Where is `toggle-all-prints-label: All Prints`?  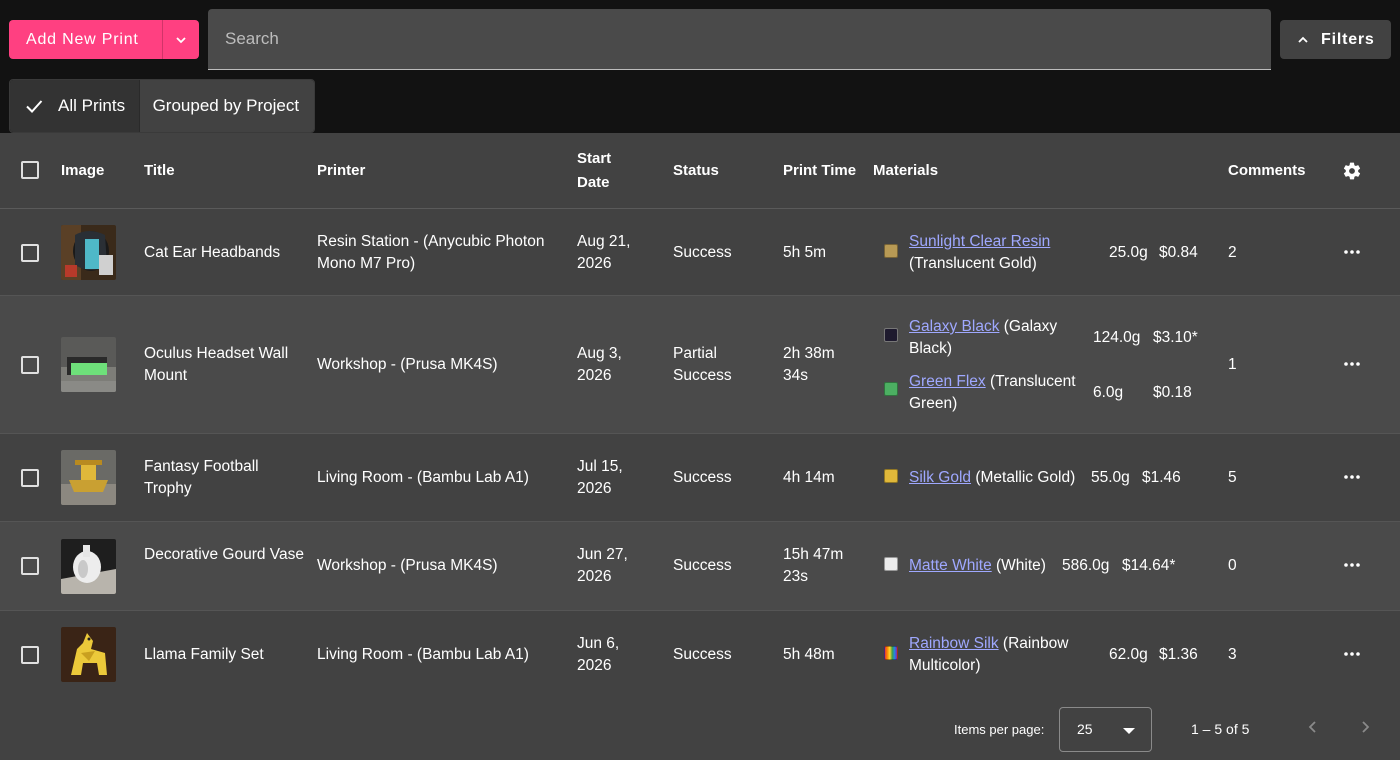
toggle-all-prints-label: All Prints is located at coordinates (92, 105).